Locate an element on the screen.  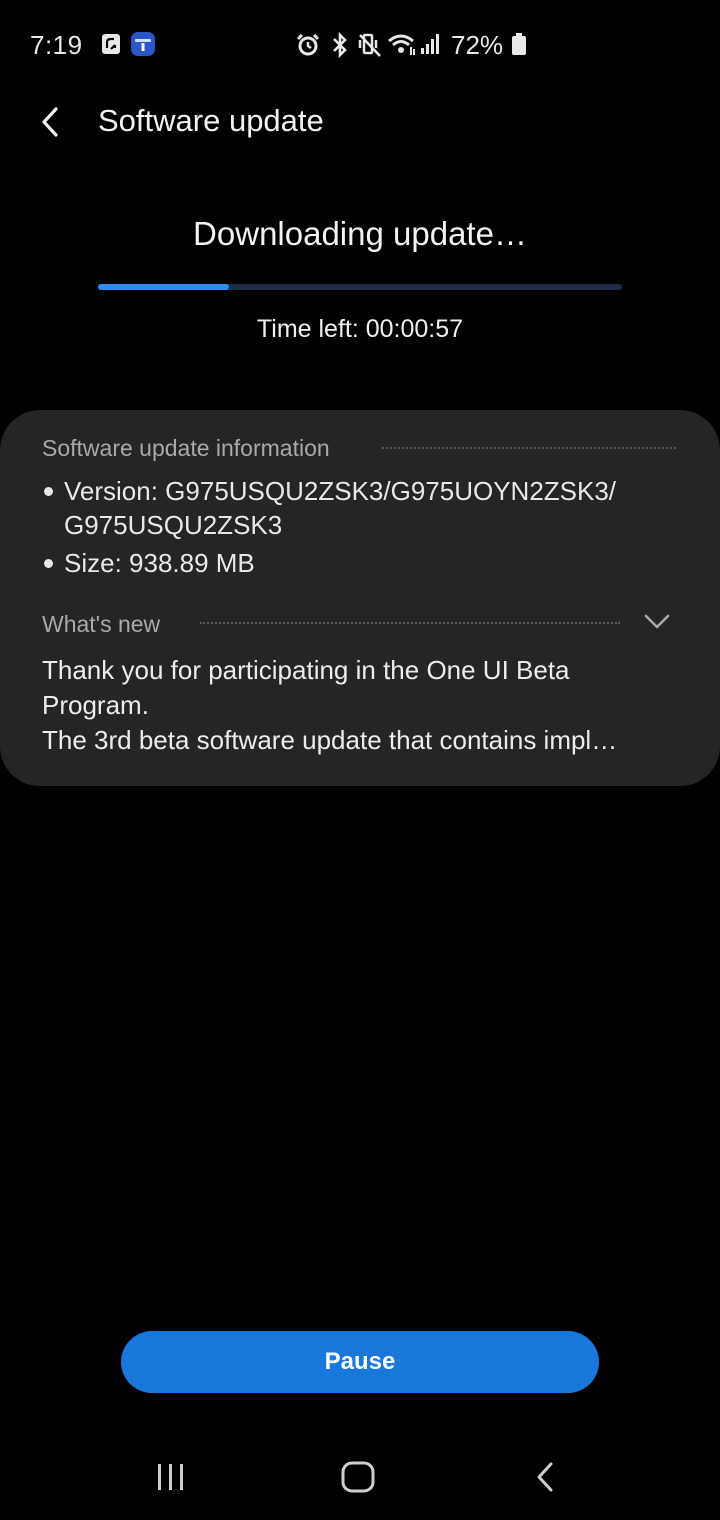
back-icon is located at coordinates (545, 1477).